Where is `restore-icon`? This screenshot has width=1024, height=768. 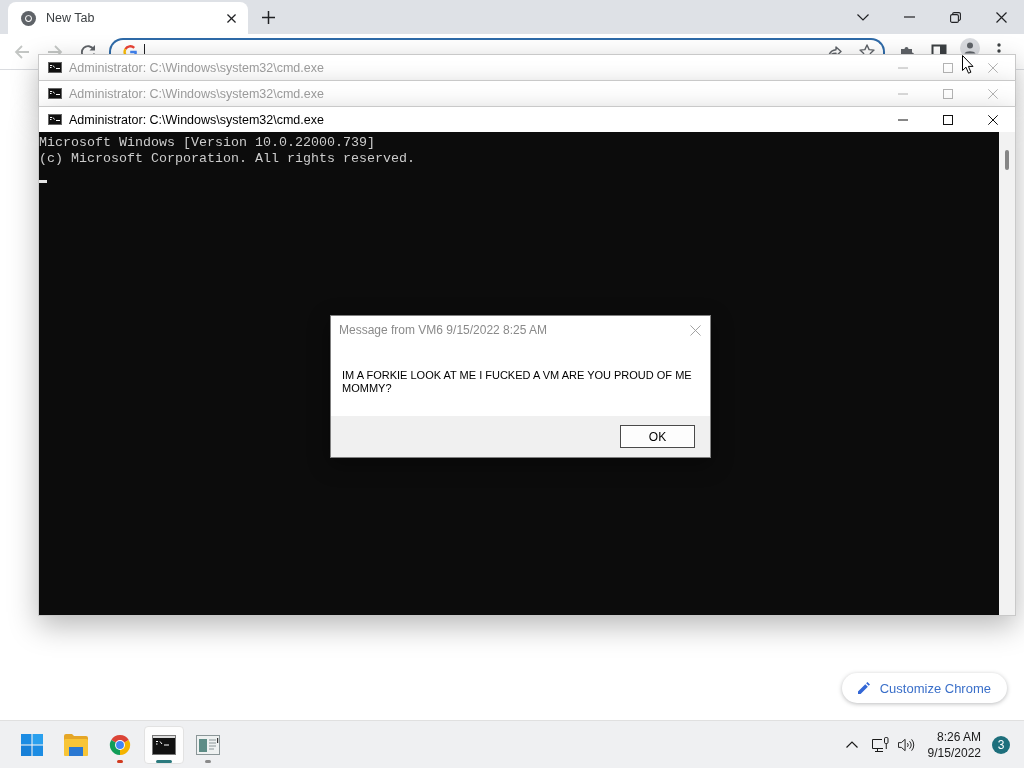
restore-icon is located at coordinates (955, 17).